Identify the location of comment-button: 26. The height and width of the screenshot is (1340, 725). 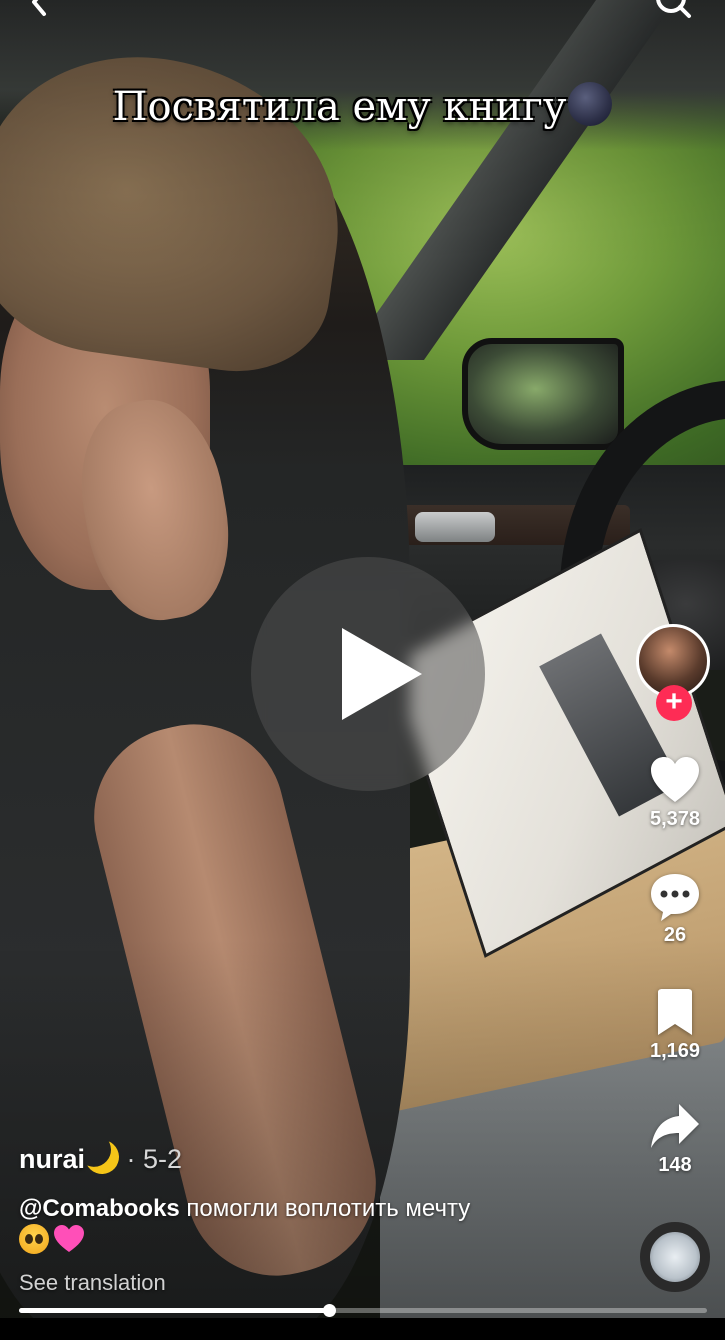
(675, 909).